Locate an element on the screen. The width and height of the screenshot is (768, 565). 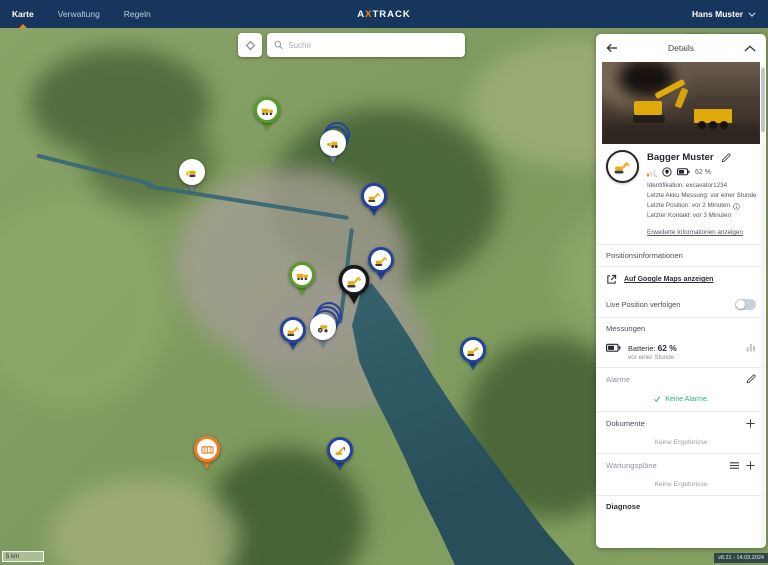
external-link-icon is located at coordinates (612, 279).